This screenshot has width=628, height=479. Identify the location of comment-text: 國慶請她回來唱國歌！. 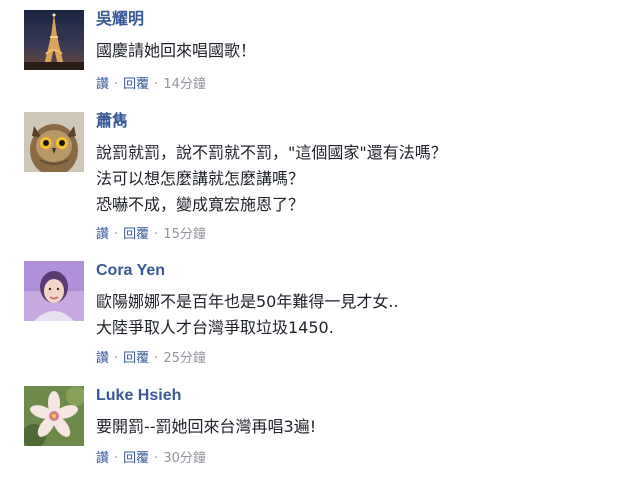
(176, 51).